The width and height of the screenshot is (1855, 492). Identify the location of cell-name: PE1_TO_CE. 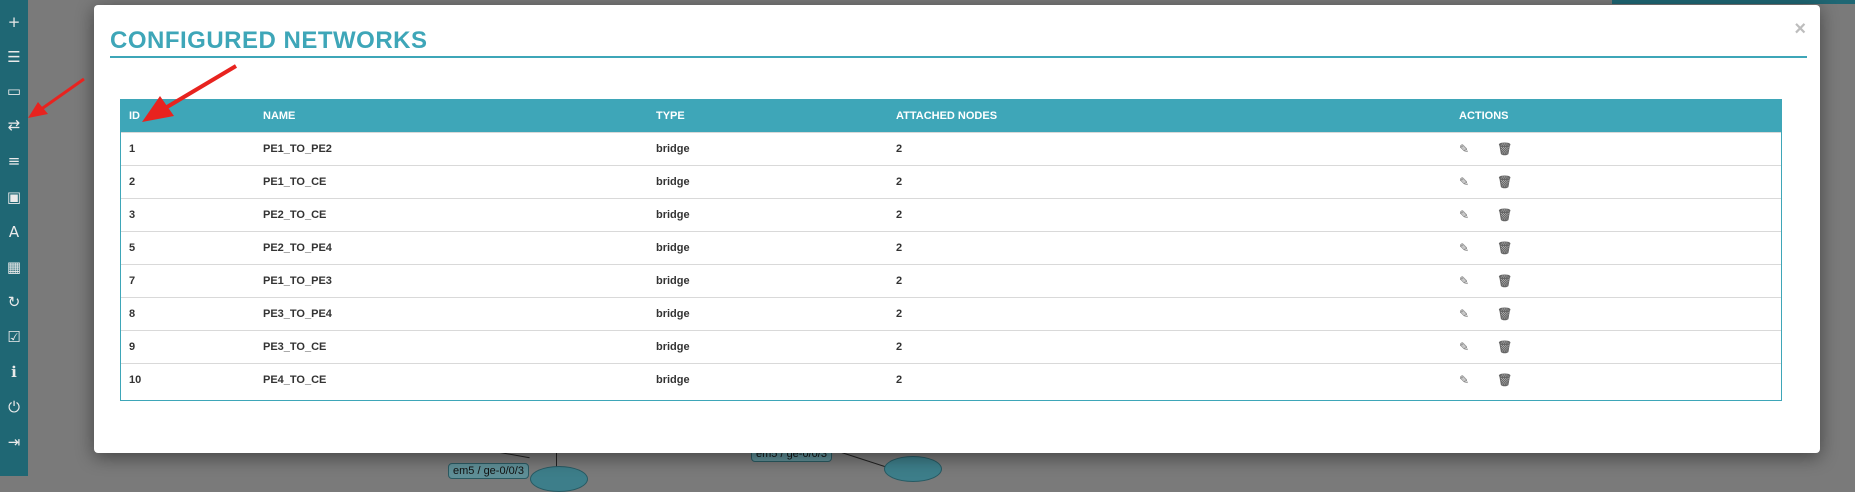
(295, 181).